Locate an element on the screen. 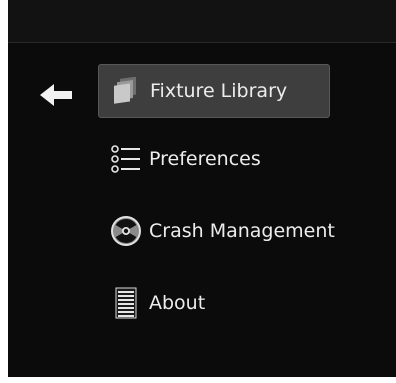 This screenshot has height=383, width=396. menu-item-about: About is located at coordinates (155, 303).